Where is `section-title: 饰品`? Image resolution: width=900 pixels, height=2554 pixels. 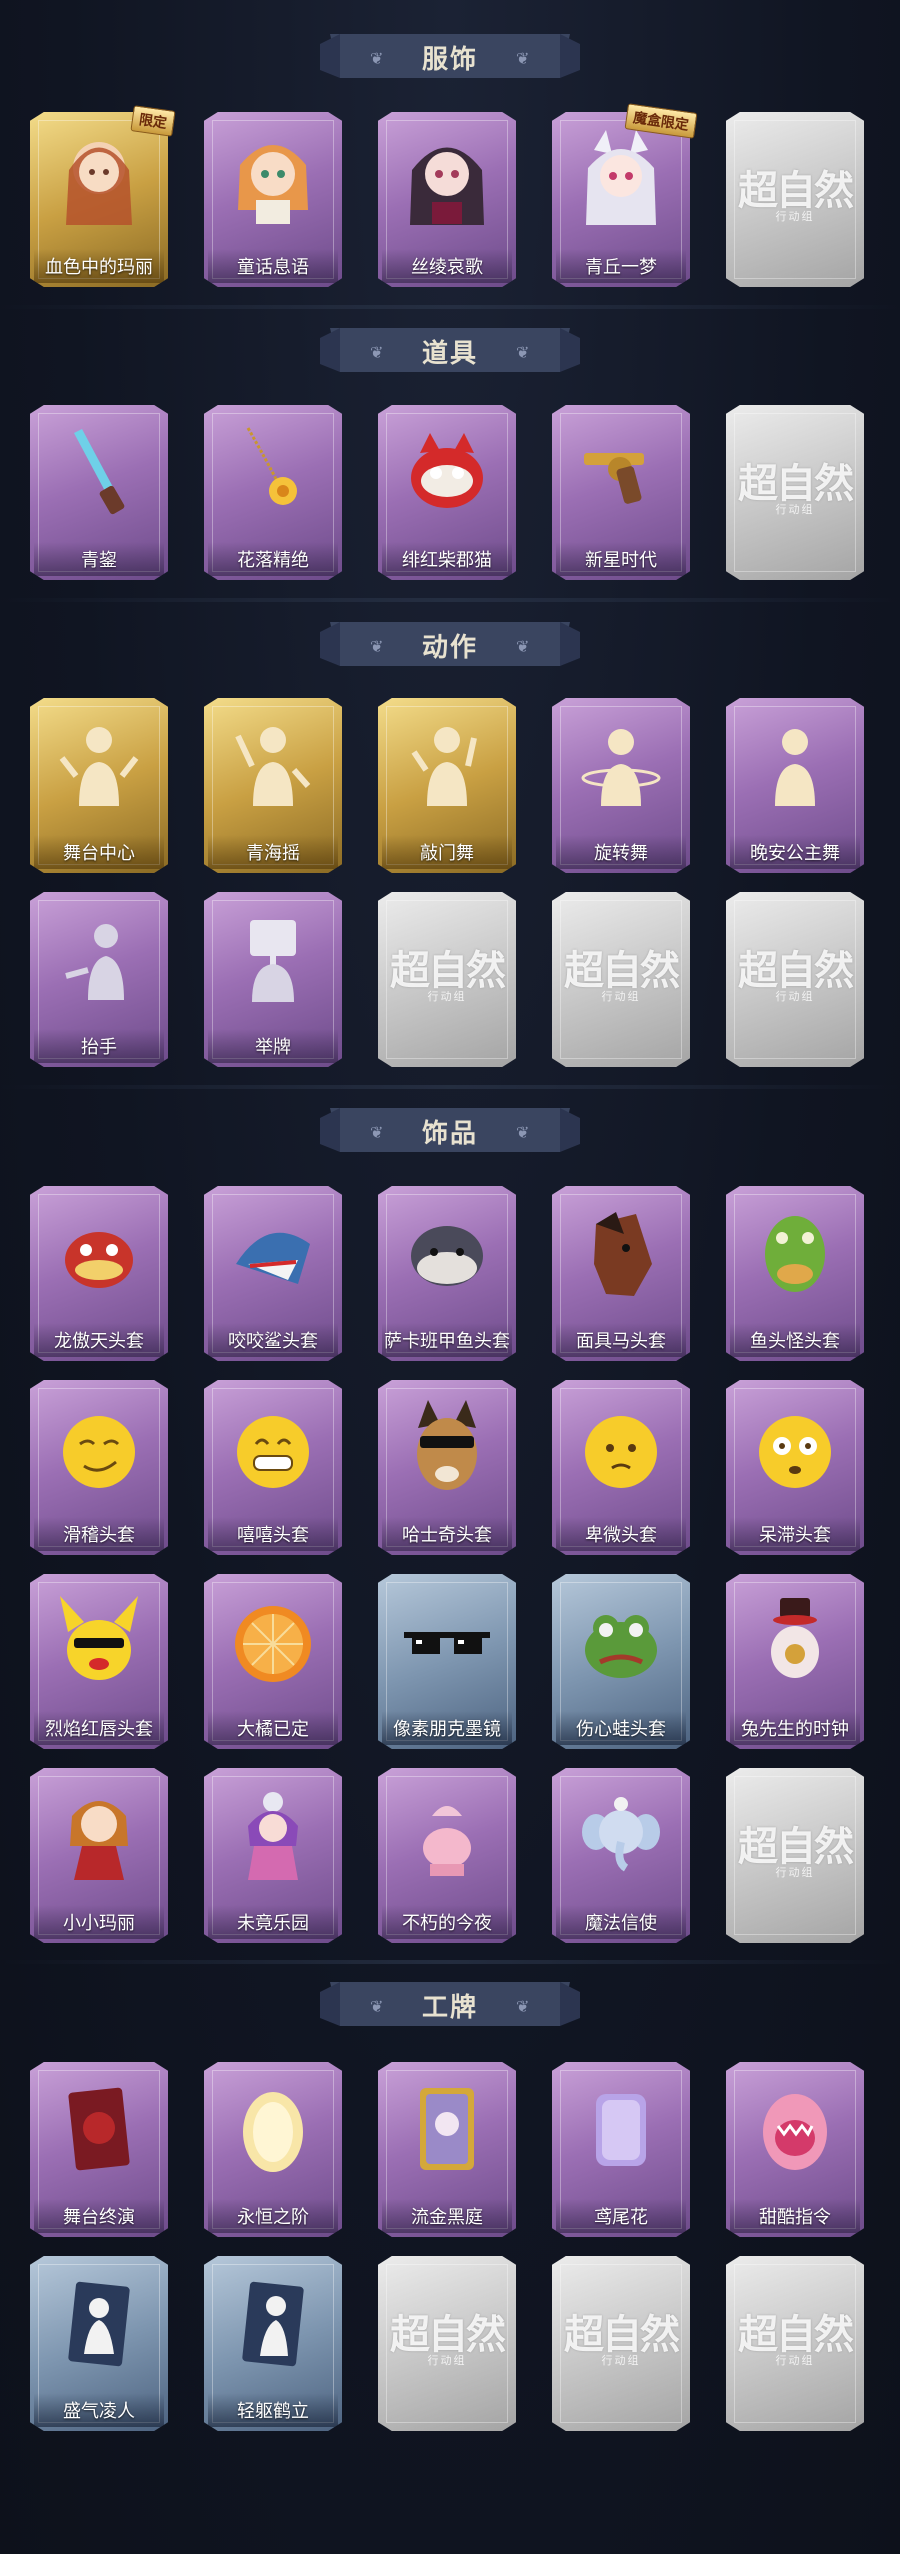
section-title: 饰品 is located at coordinates (449, 1133).